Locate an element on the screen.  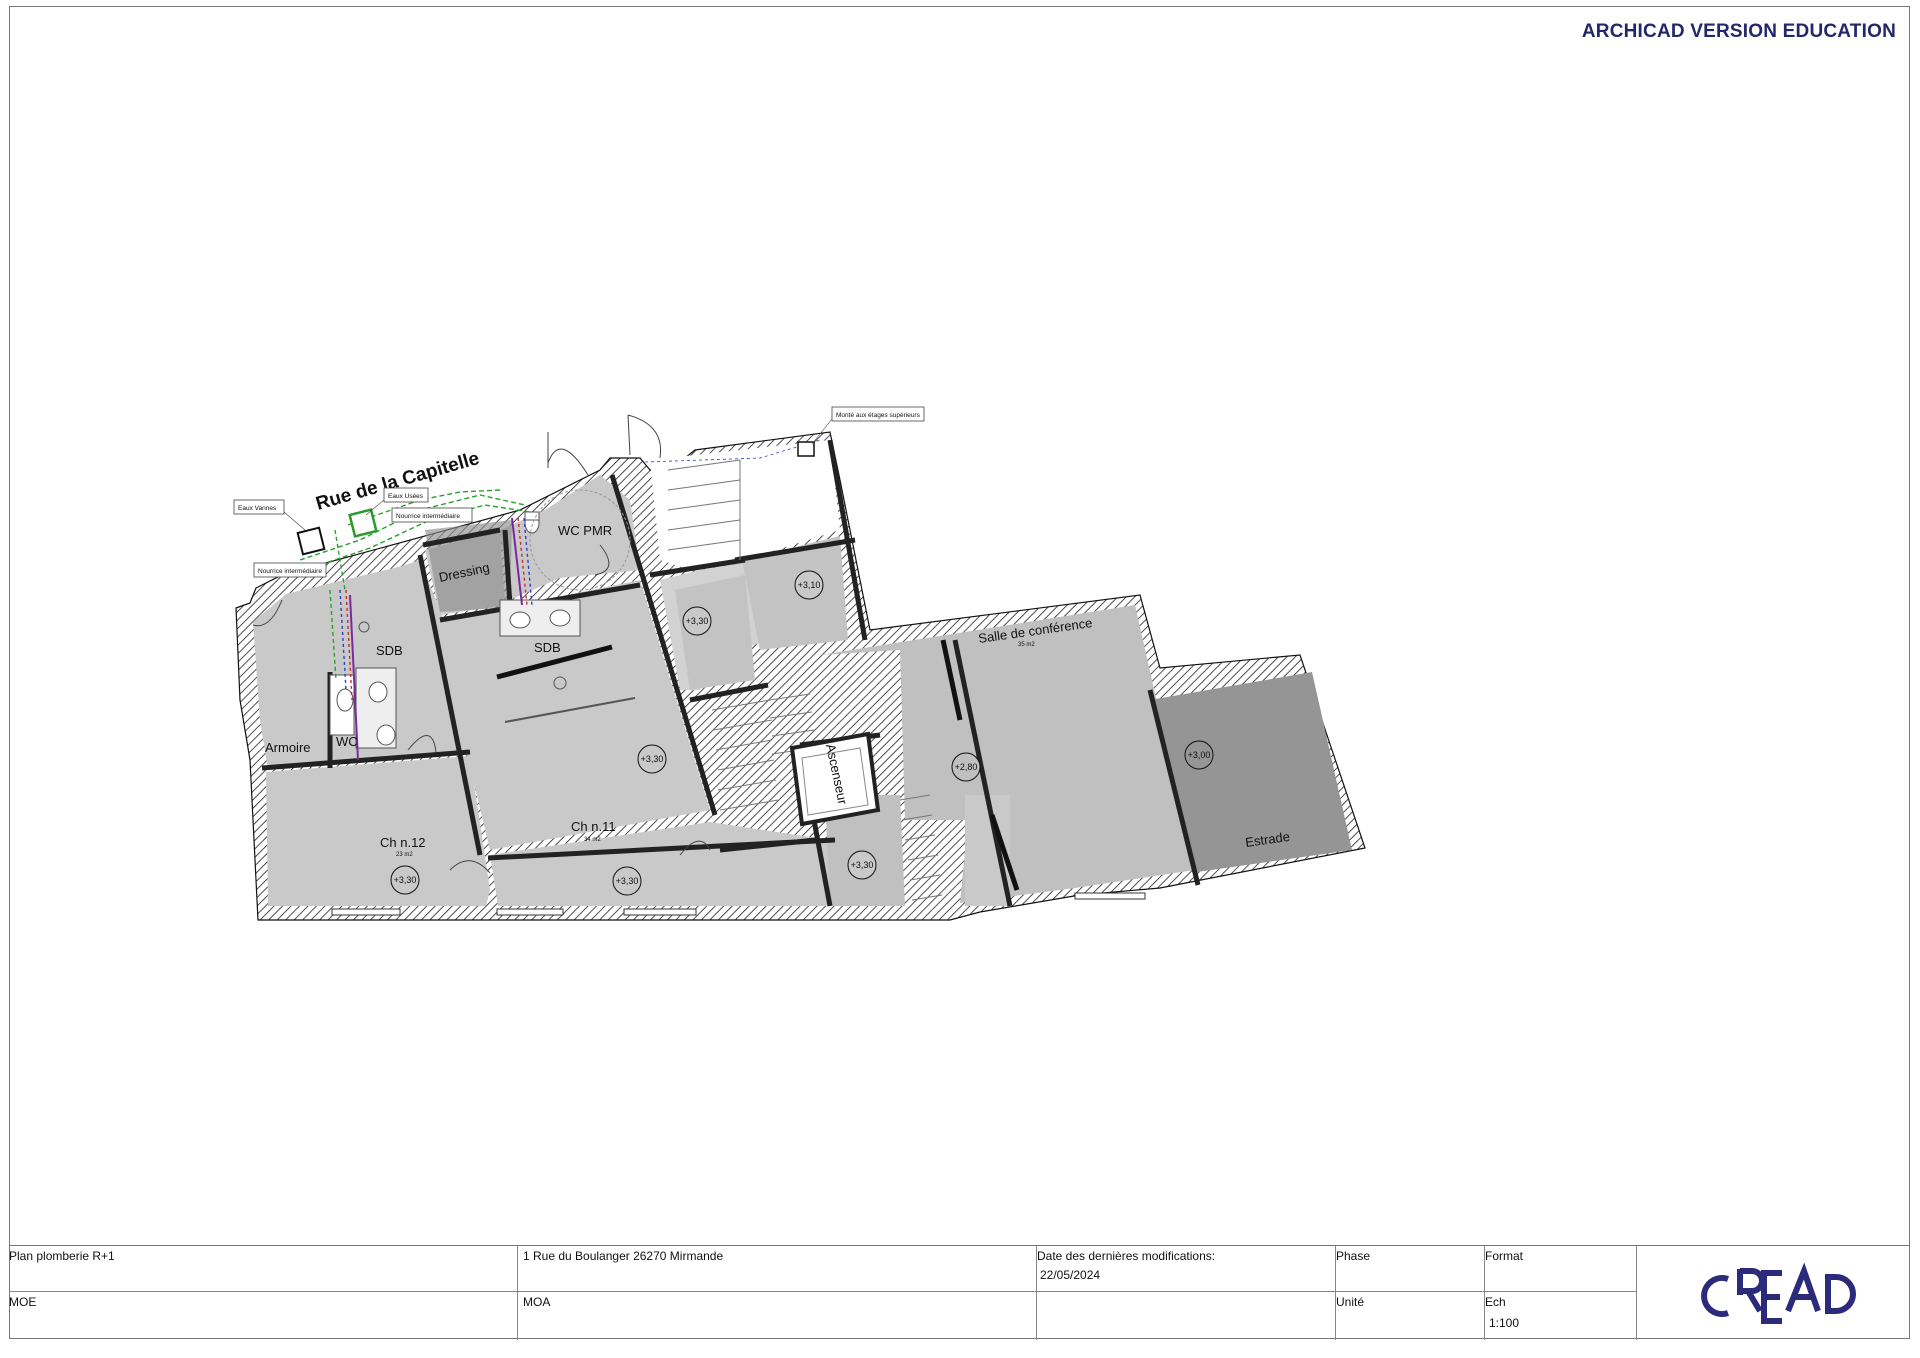
tb-moe-label: MOE is located at coordinates (23, 1302).